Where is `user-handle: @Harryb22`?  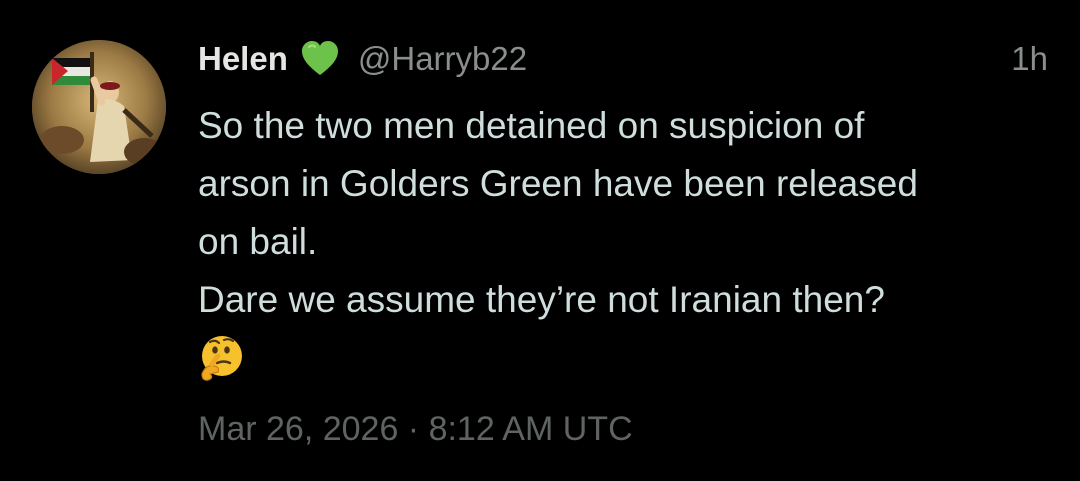
user-handle: @Harryb22 is located at coordinates (442, 59).